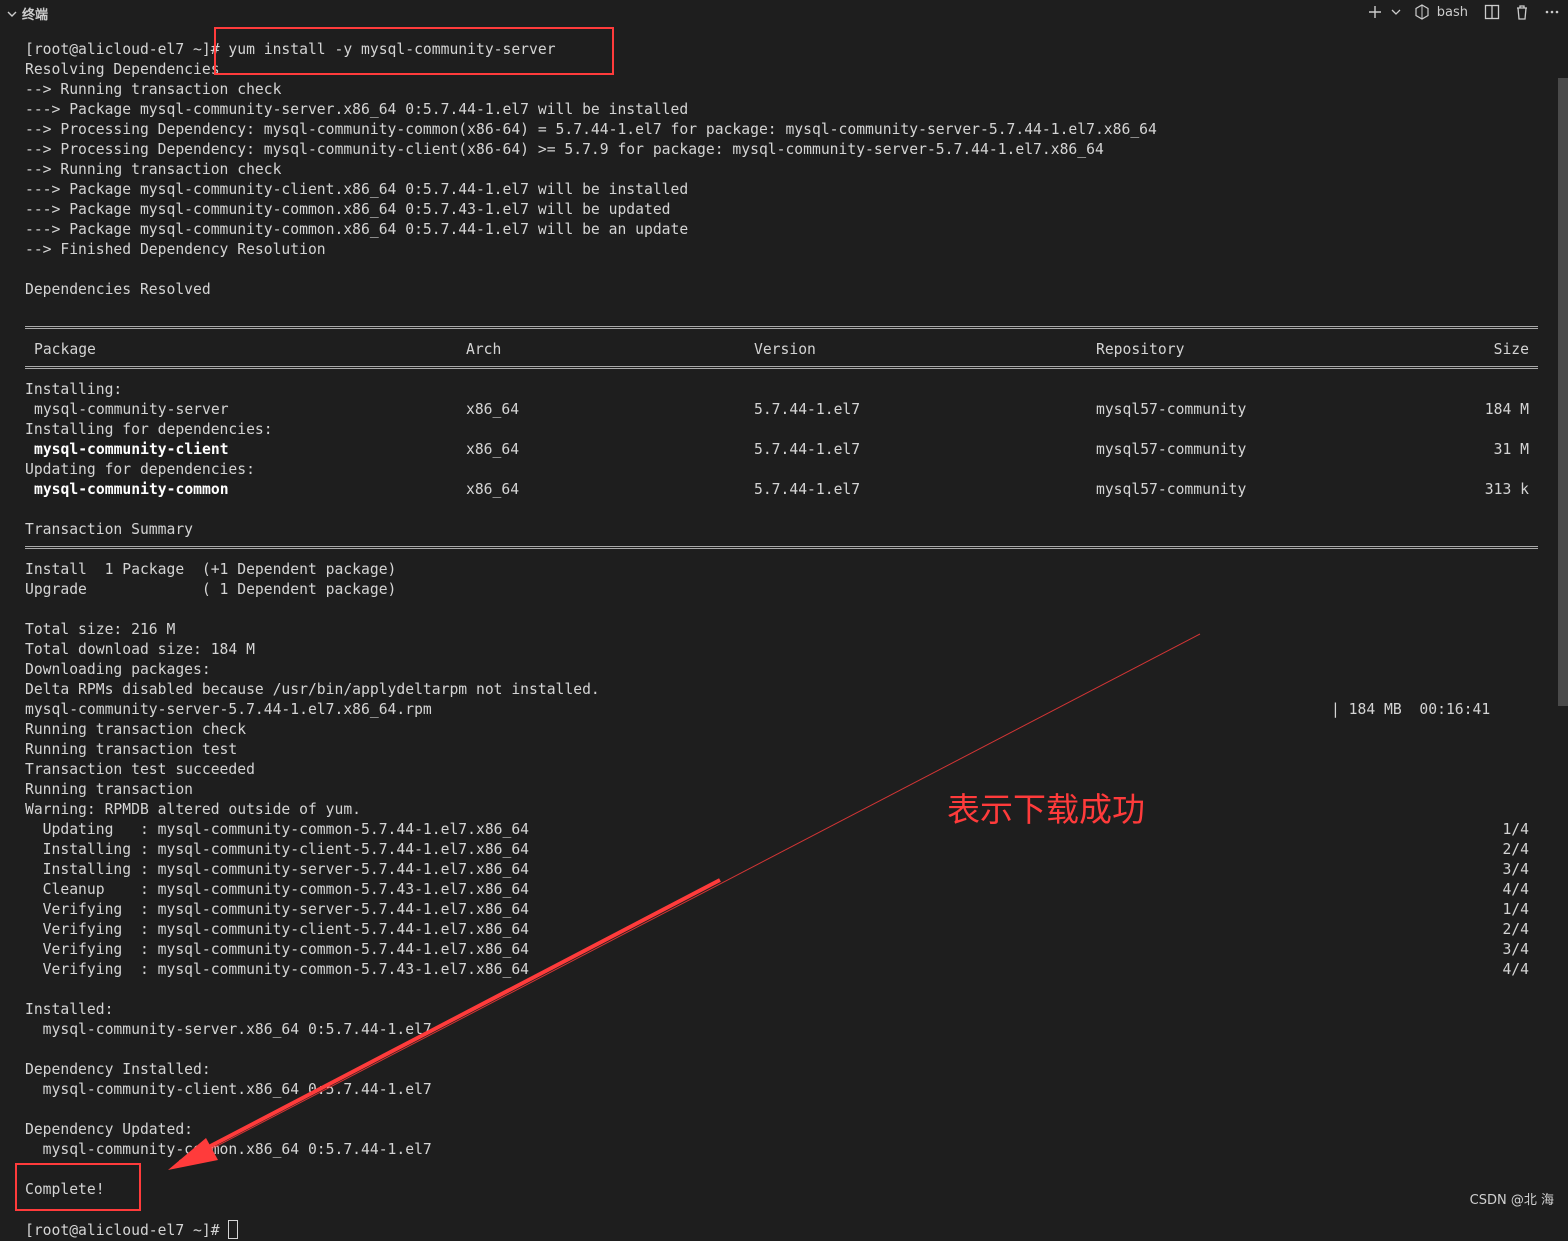  Describe the element at coordinates (1511, 1200) in the screenshot. I see `watermark: CSDN @北 海` at that location.